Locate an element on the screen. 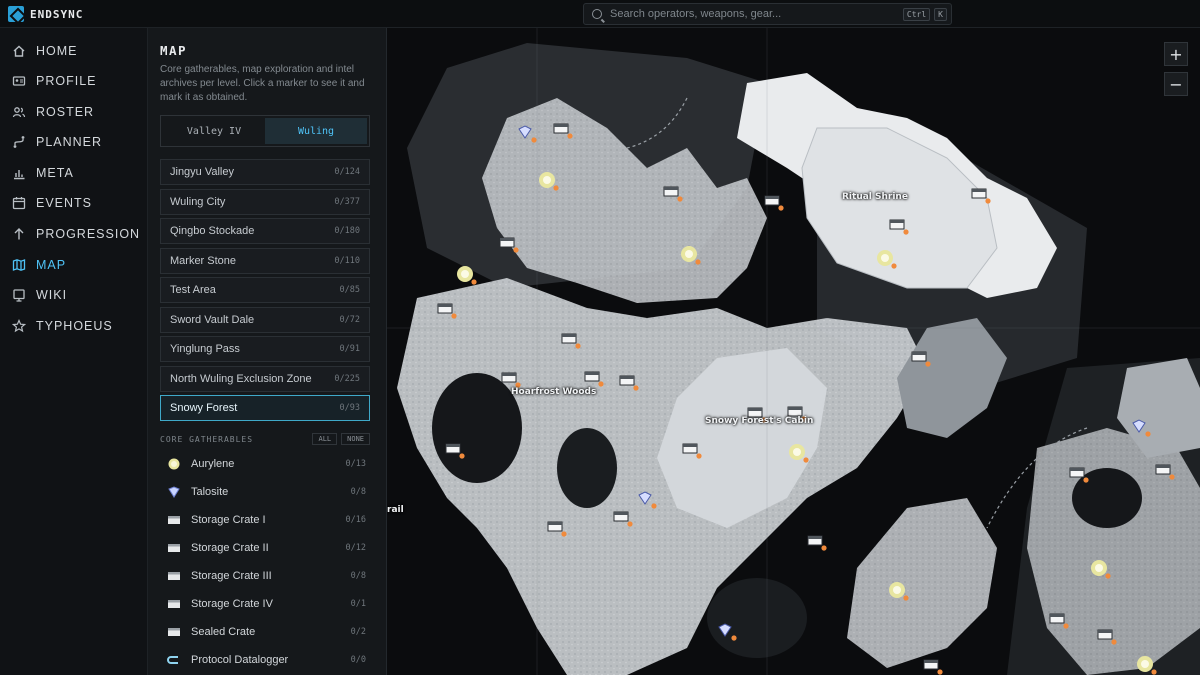  gatherable-count: 0/12 is located at coordinates (355, 548).